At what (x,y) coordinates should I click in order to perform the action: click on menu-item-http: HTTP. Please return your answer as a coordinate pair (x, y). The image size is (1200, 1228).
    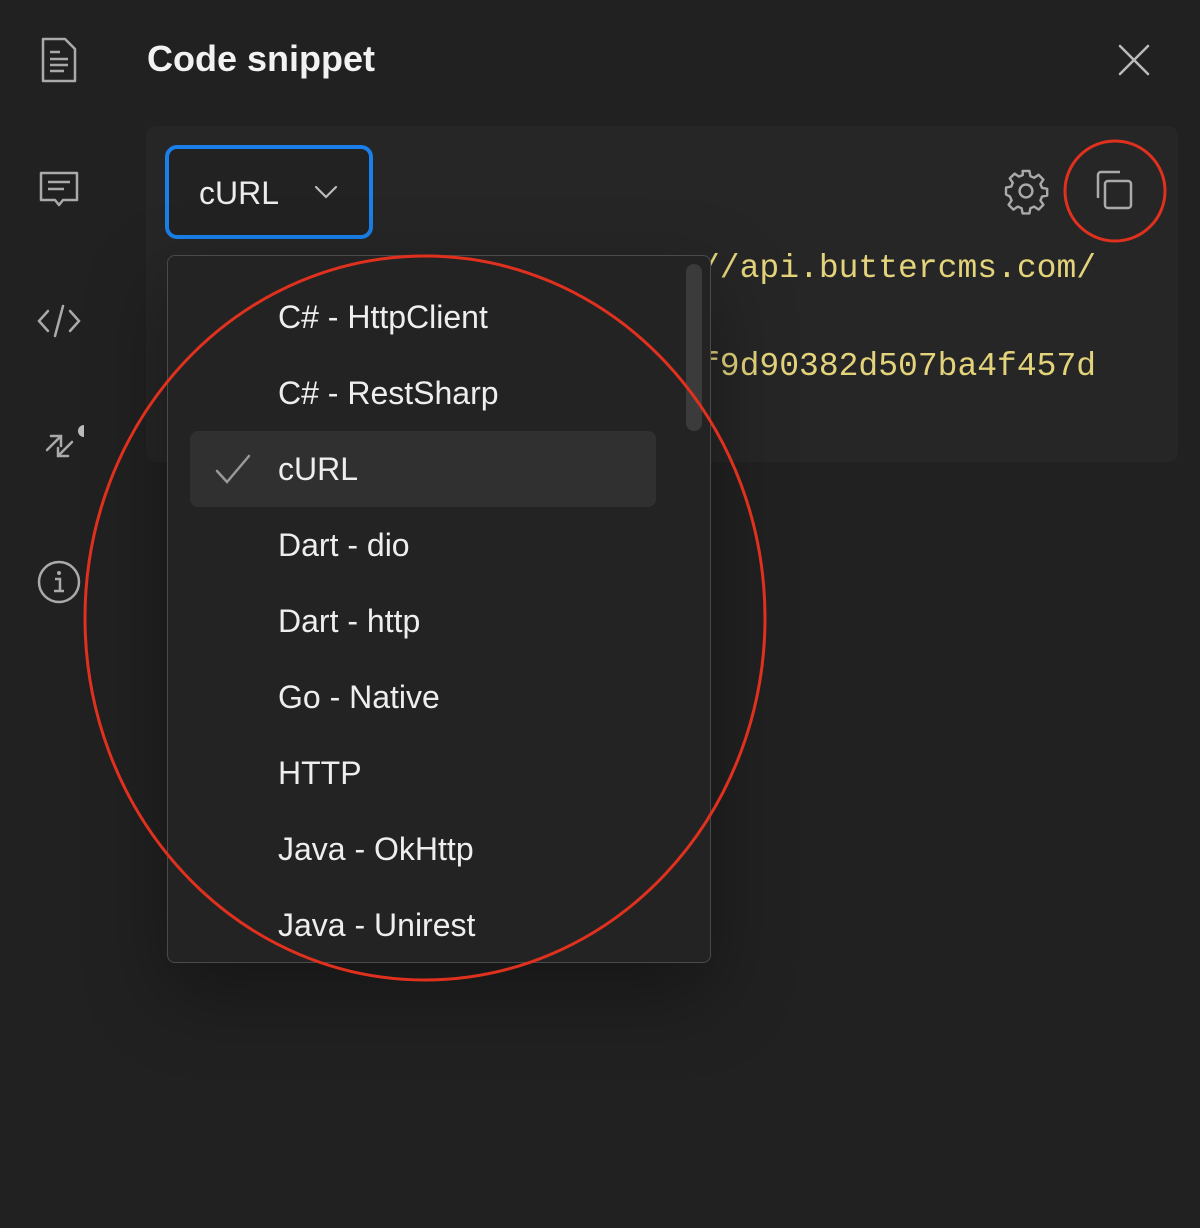
    Looking at the image, I should click on (423, 773).